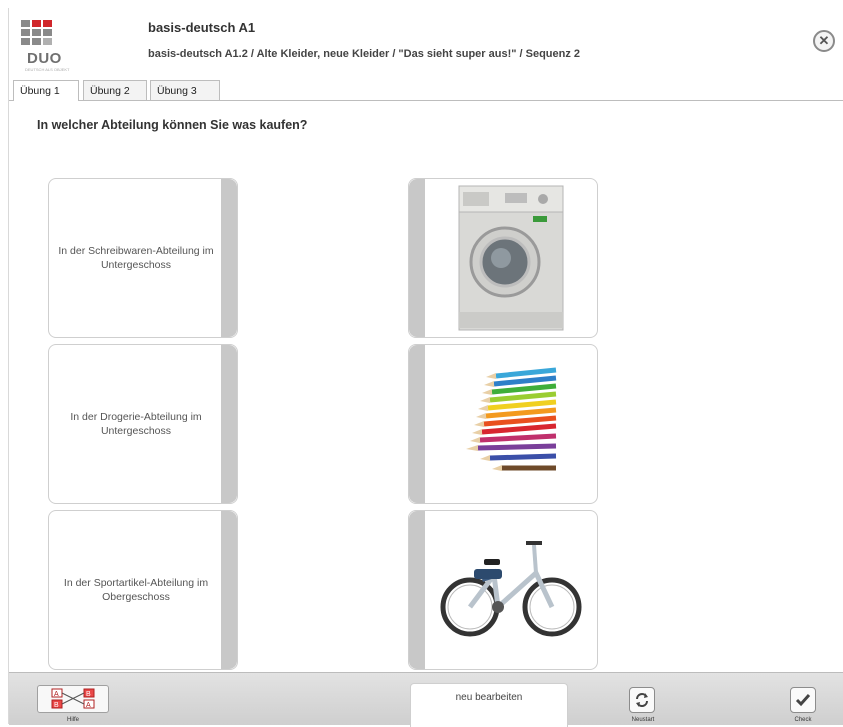  What do you see at coordinates (489, 705) in the screenshot?
I see `neu-bearbeiten-button: neu bearbeiten` at bounding box center [489, 705].